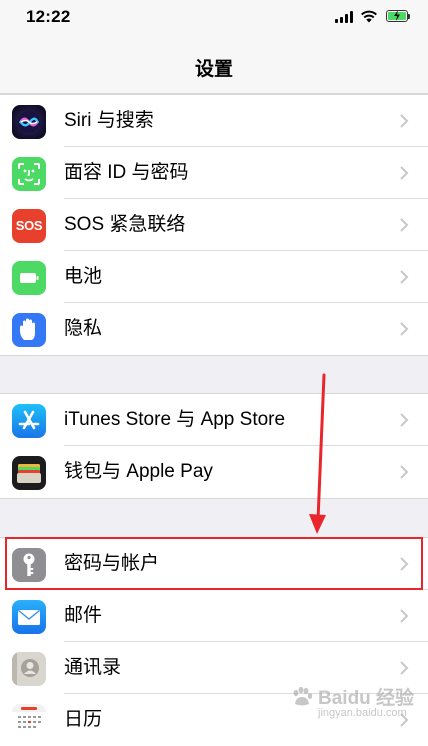 The image size is (428, 746). I want to click on watermark-main: Baidu 经验, so click(366, 698).